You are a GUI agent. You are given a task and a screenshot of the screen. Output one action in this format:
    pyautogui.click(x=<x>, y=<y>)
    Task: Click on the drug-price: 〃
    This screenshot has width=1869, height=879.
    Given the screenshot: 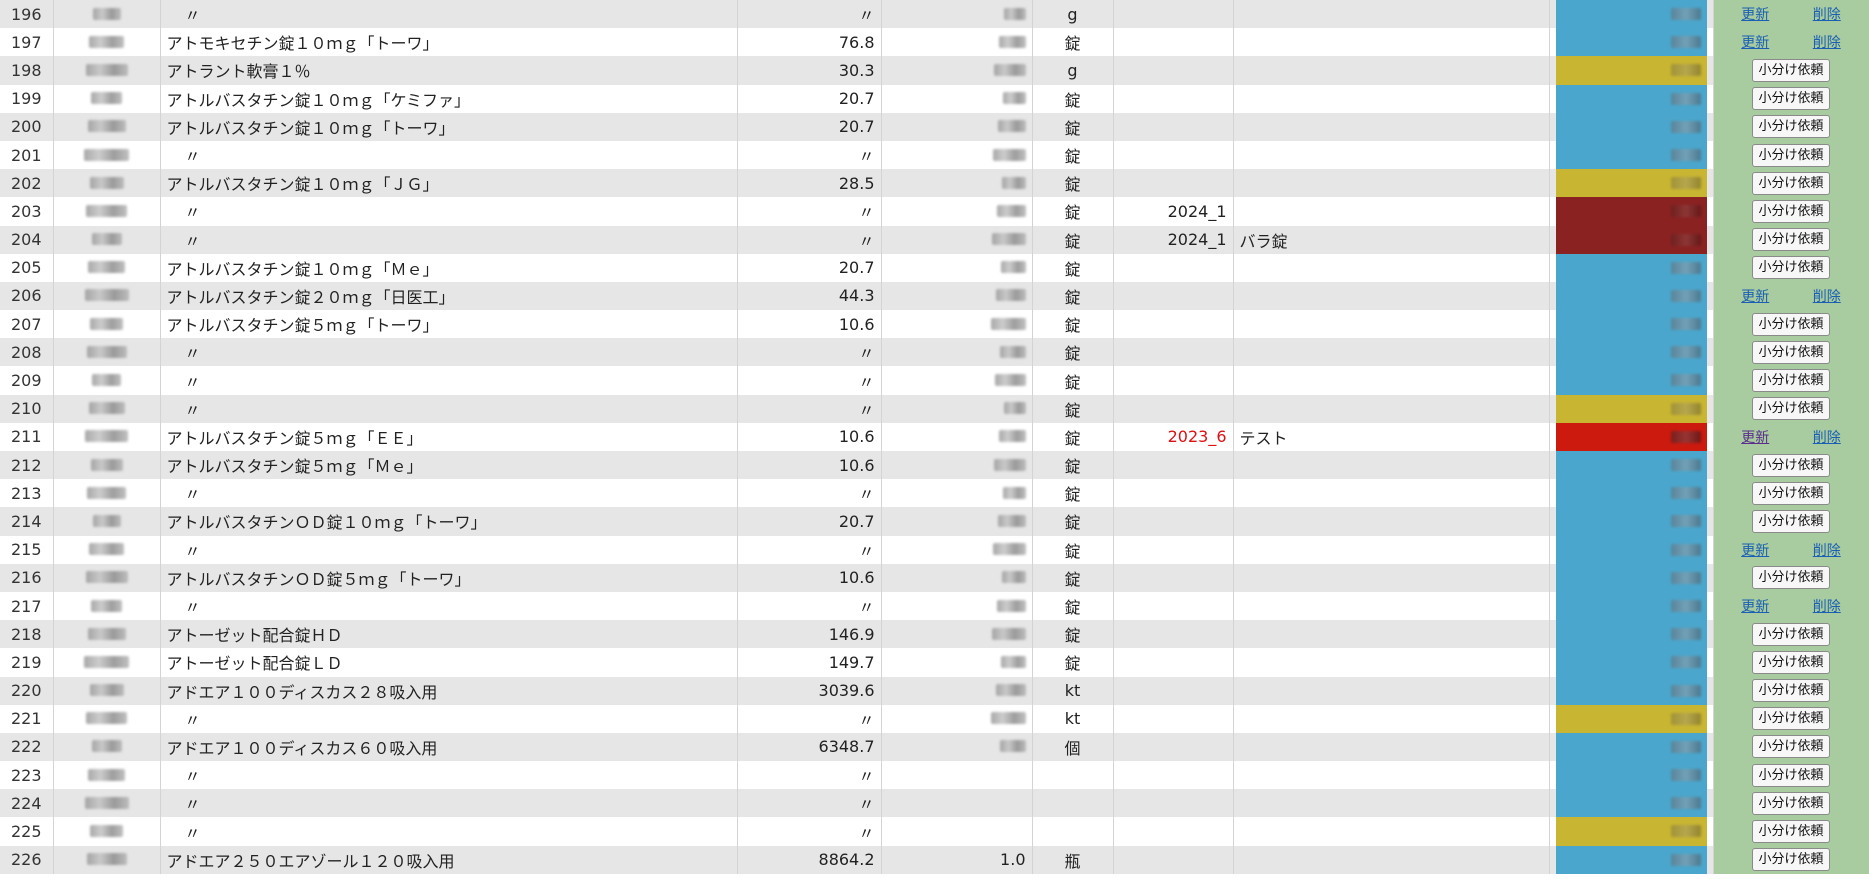 What is the action you would take?
    pyautogui.click(x=809, y=408)
    